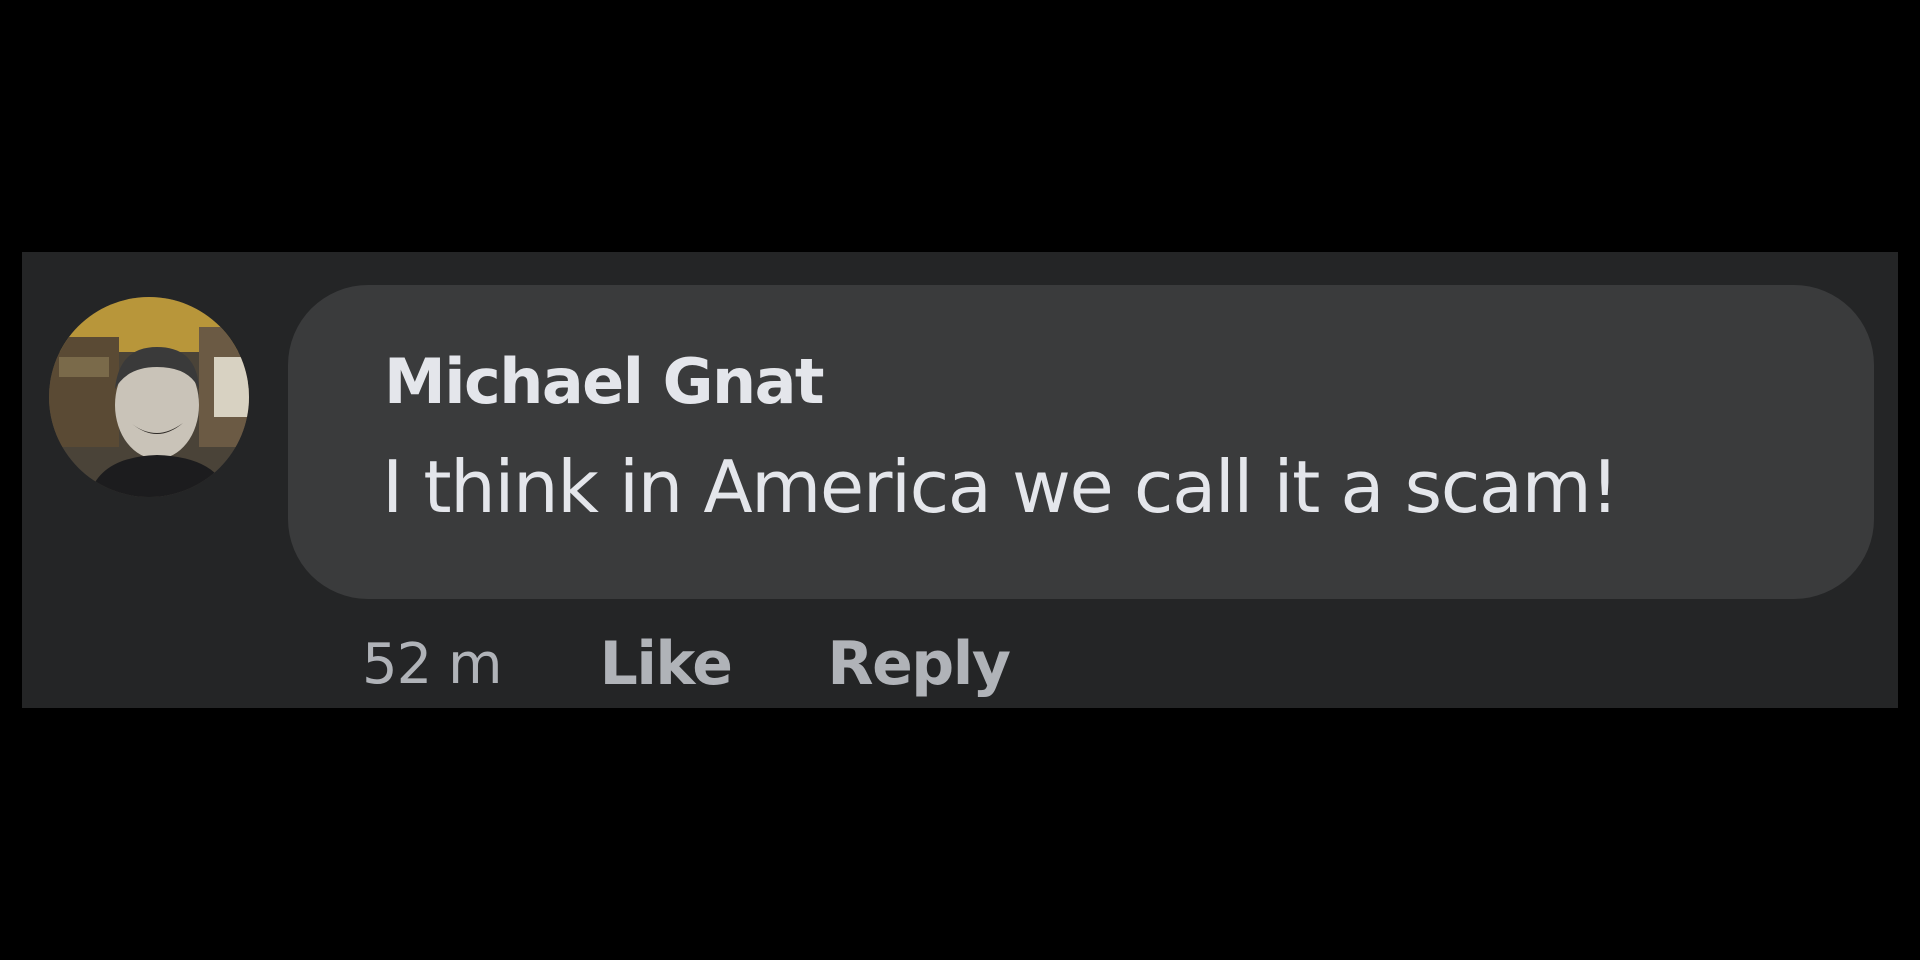 This screenshot has width=1920, height=960. I want to click on comment-actions: 52 m Like Reply, so click(686, 664).